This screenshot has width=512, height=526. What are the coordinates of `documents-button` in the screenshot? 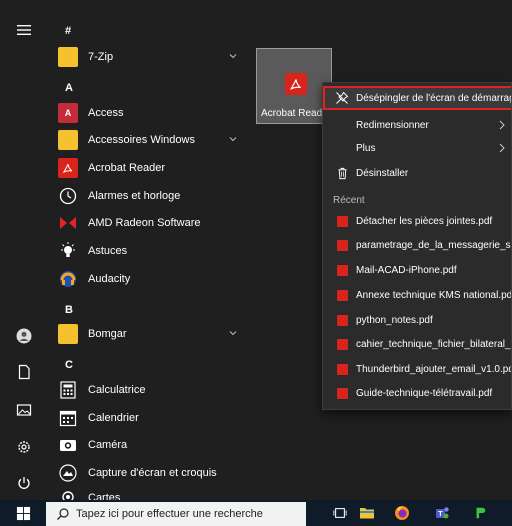 It's located at (24, 372).